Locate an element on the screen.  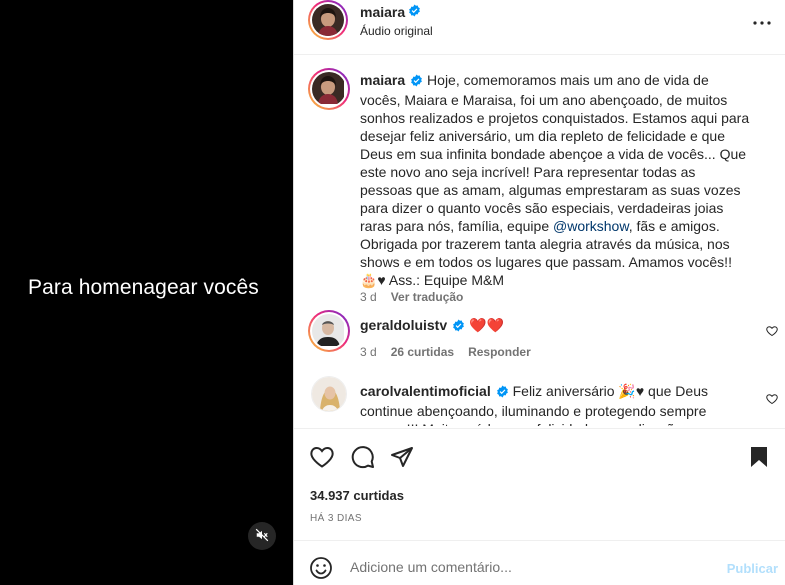
comment-username: geraldoluistv is located at coordinates (403, 325).